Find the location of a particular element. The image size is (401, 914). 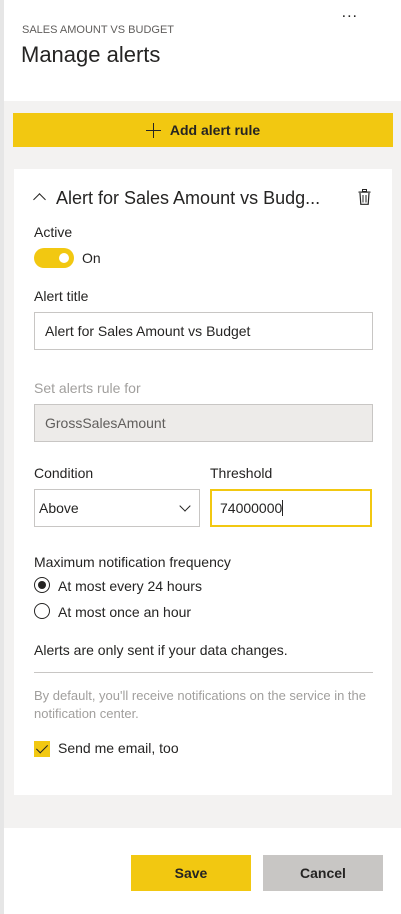

condition-dropdown: Above is located at coordinates (117, 508).